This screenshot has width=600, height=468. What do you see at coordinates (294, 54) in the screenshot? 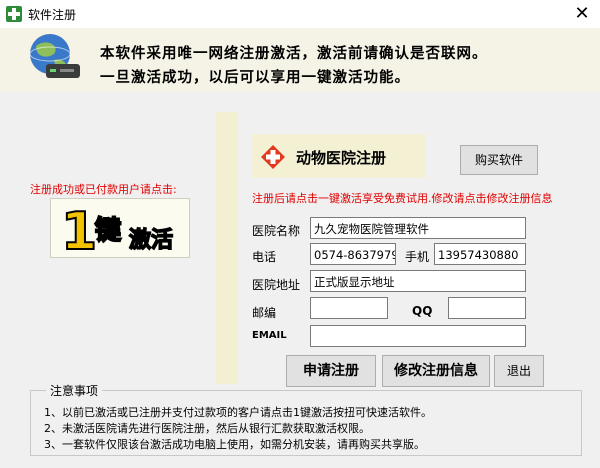
I see `banner-line-1: 本软件采用唯一网络注册激活，激活前请确认是否联网。` at bounding box center [294, 54].